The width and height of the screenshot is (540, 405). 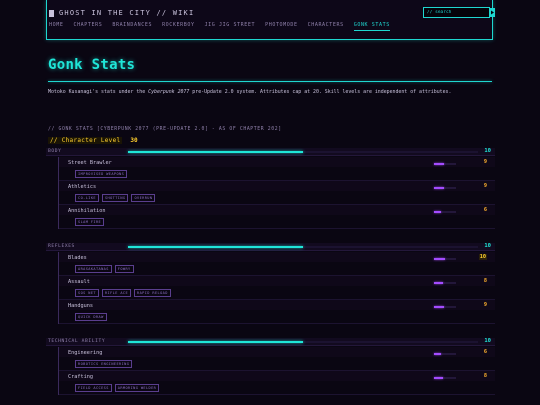 I want to click on attribute-row: REFLEXES 10, so click(x=270, y=247).